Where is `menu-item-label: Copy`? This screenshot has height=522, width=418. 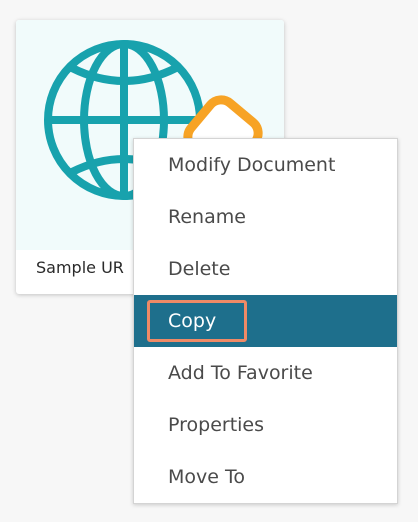
menu-item-label: Copy is located at coordinates (192, 321).